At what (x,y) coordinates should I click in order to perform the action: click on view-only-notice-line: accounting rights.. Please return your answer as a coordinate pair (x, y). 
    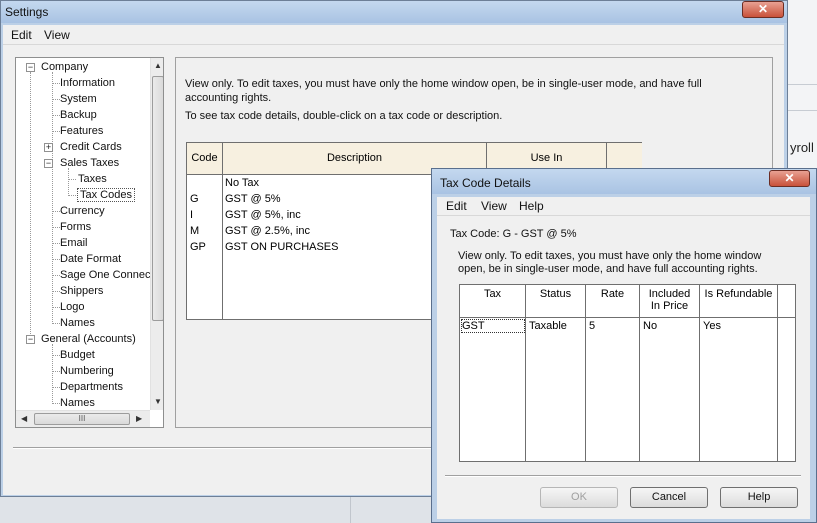
    Looking at the image, I should click on (228, 98).